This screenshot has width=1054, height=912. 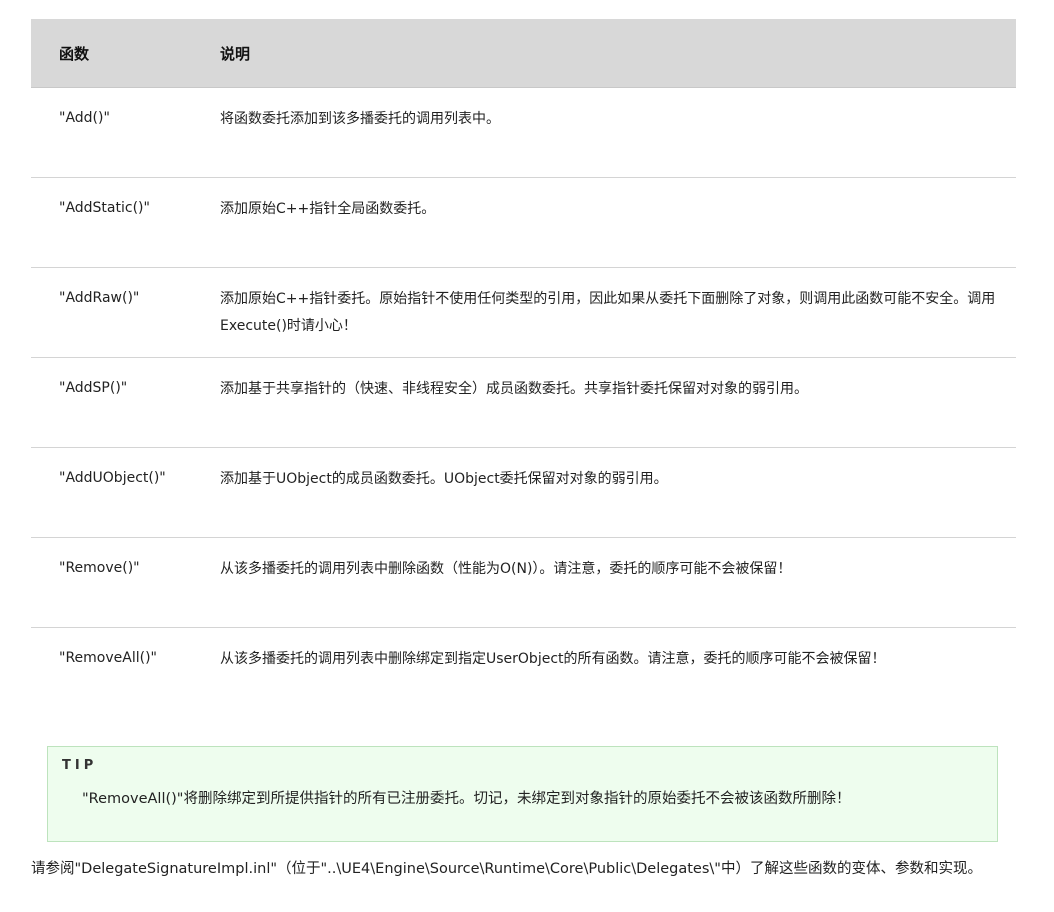 I want to click on table-row: "Add()" 将函数委托添加到该多播委托的调用列表中。, so click(x=523, y=133).